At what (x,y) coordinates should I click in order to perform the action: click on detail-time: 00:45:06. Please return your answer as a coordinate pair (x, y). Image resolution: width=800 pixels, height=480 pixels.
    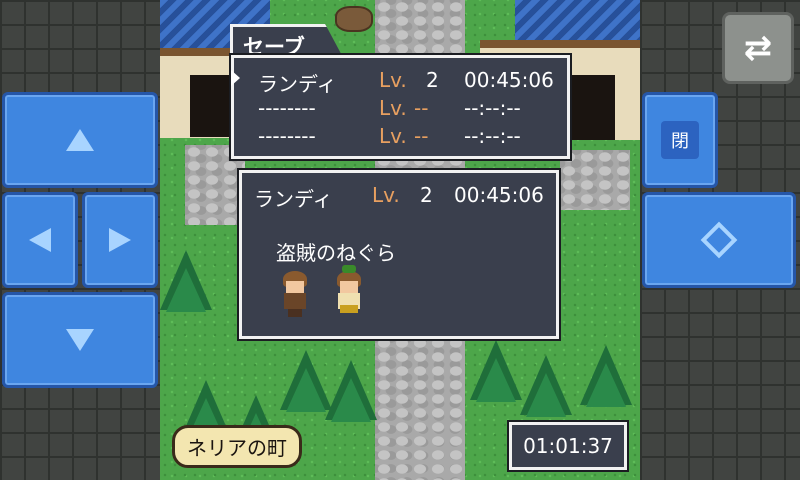
    Looking at the image, I should click on (499, 195).